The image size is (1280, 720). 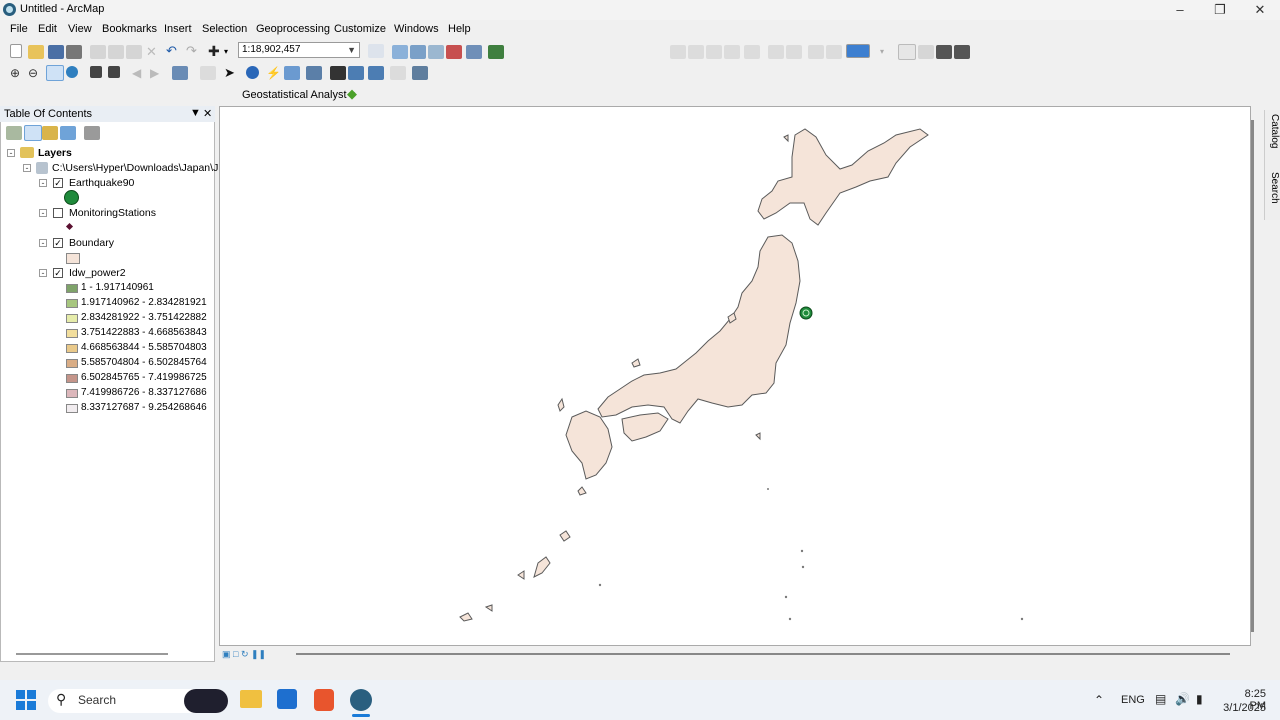 I want to click on find-binoculars-icon, so click(x=338, y=73).